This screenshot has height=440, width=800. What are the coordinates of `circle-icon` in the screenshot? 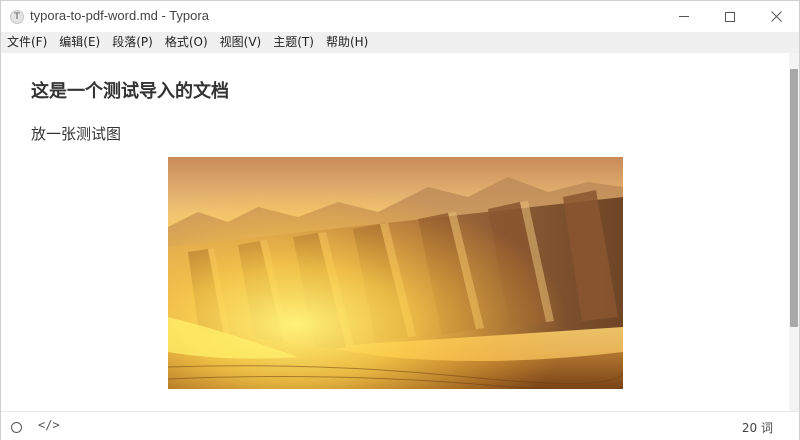 It's located at (16, 427).